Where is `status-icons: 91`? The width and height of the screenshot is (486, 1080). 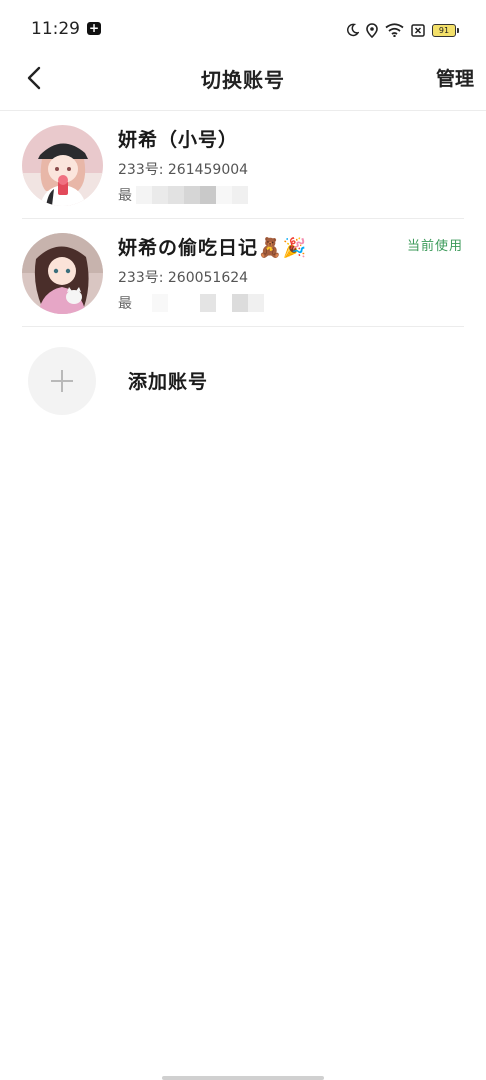
status-icons: 91 is located at coordinates (402, 30).